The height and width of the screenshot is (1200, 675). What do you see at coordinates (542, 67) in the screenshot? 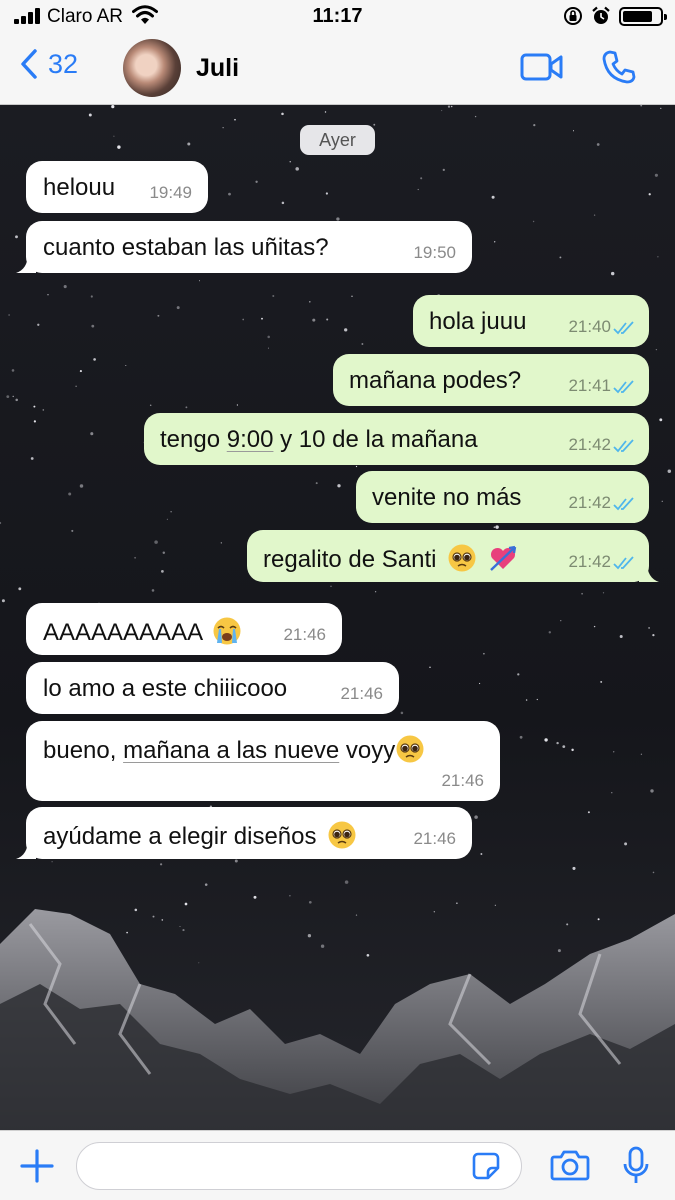
I see `video-call-button` at bounding box center [542, 67].